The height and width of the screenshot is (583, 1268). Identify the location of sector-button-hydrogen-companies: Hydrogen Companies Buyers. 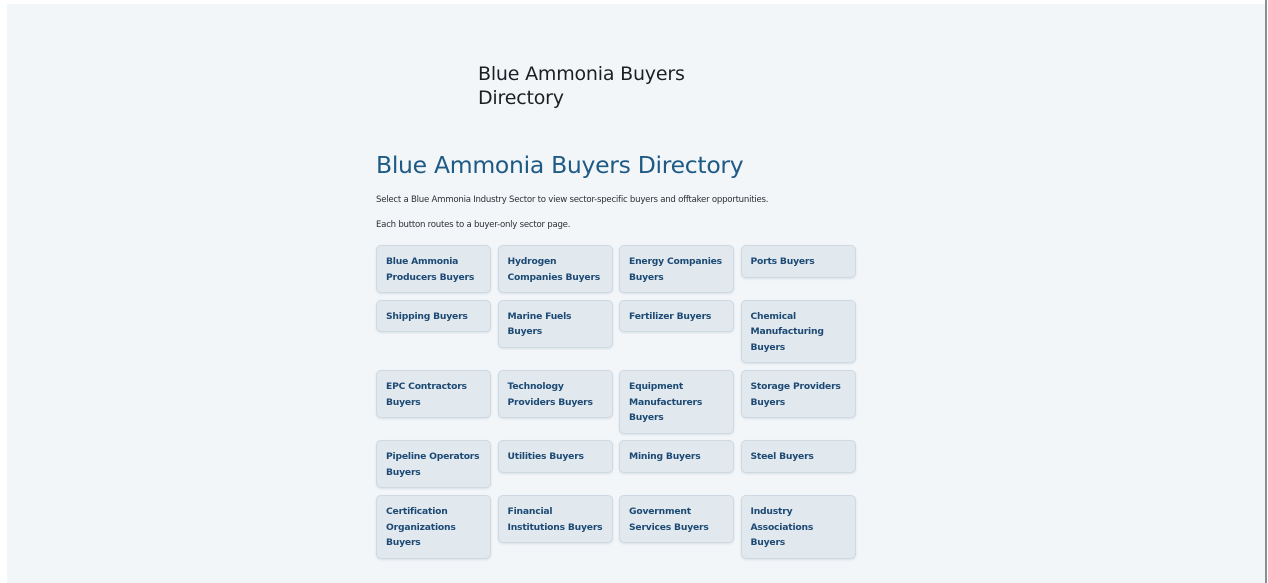
(555, 269).